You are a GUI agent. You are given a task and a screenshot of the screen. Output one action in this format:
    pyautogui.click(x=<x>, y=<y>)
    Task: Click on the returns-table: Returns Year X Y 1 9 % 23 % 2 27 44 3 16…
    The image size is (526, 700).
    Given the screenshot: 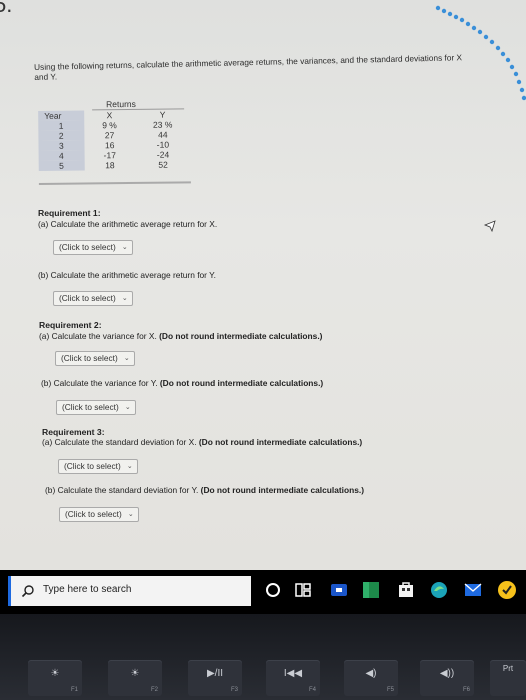 What is the action you would take?
    pyautogui.click(x=112, y=142)
    